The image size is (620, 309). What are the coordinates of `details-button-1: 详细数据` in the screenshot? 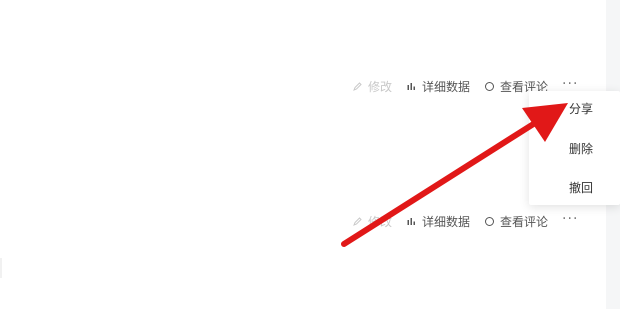 It's located at (438, 86).